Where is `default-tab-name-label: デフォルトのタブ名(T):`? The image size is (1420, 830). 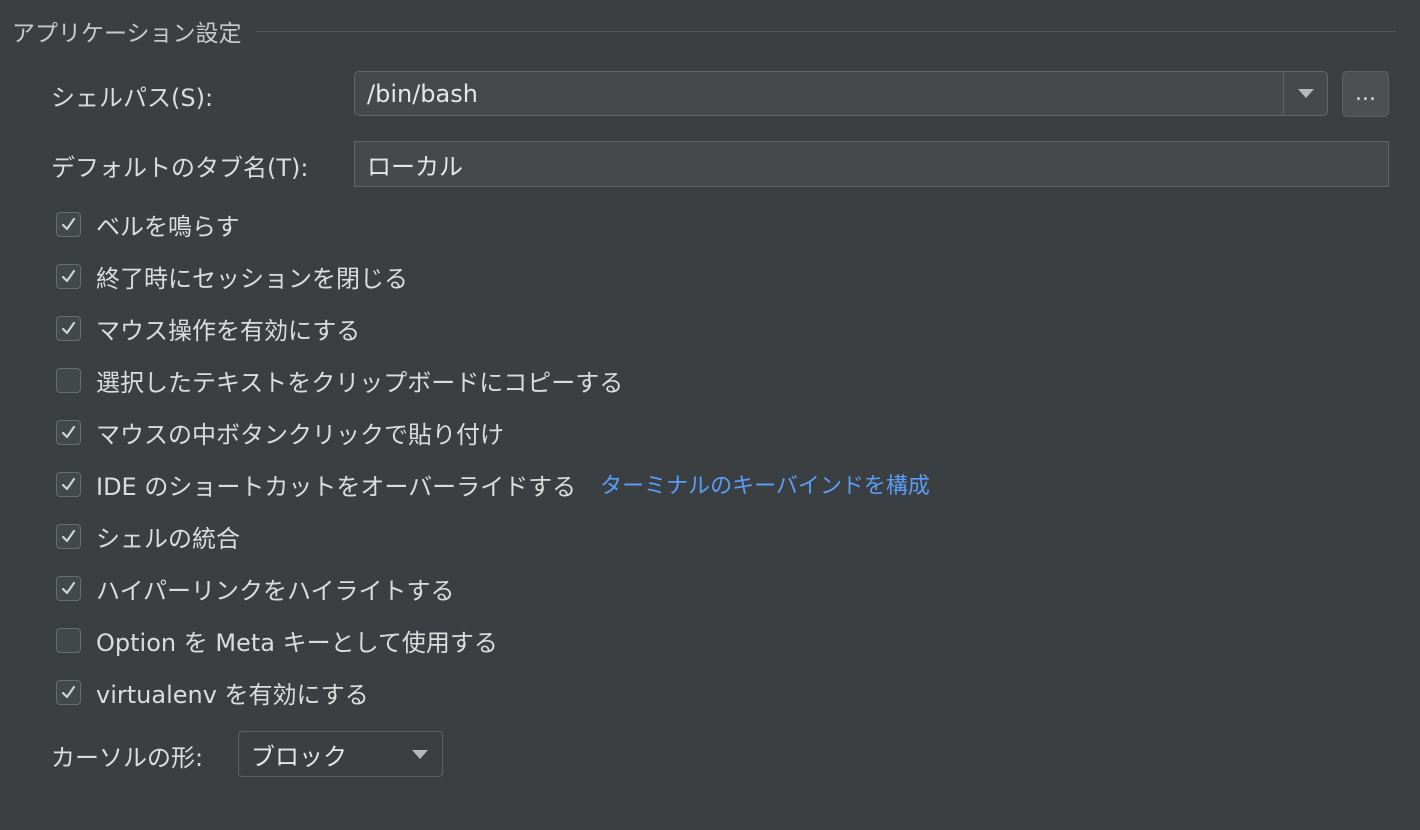
default-tab-name-label: デフォルトのタブ名(T): is located at coordinates (180, 168).